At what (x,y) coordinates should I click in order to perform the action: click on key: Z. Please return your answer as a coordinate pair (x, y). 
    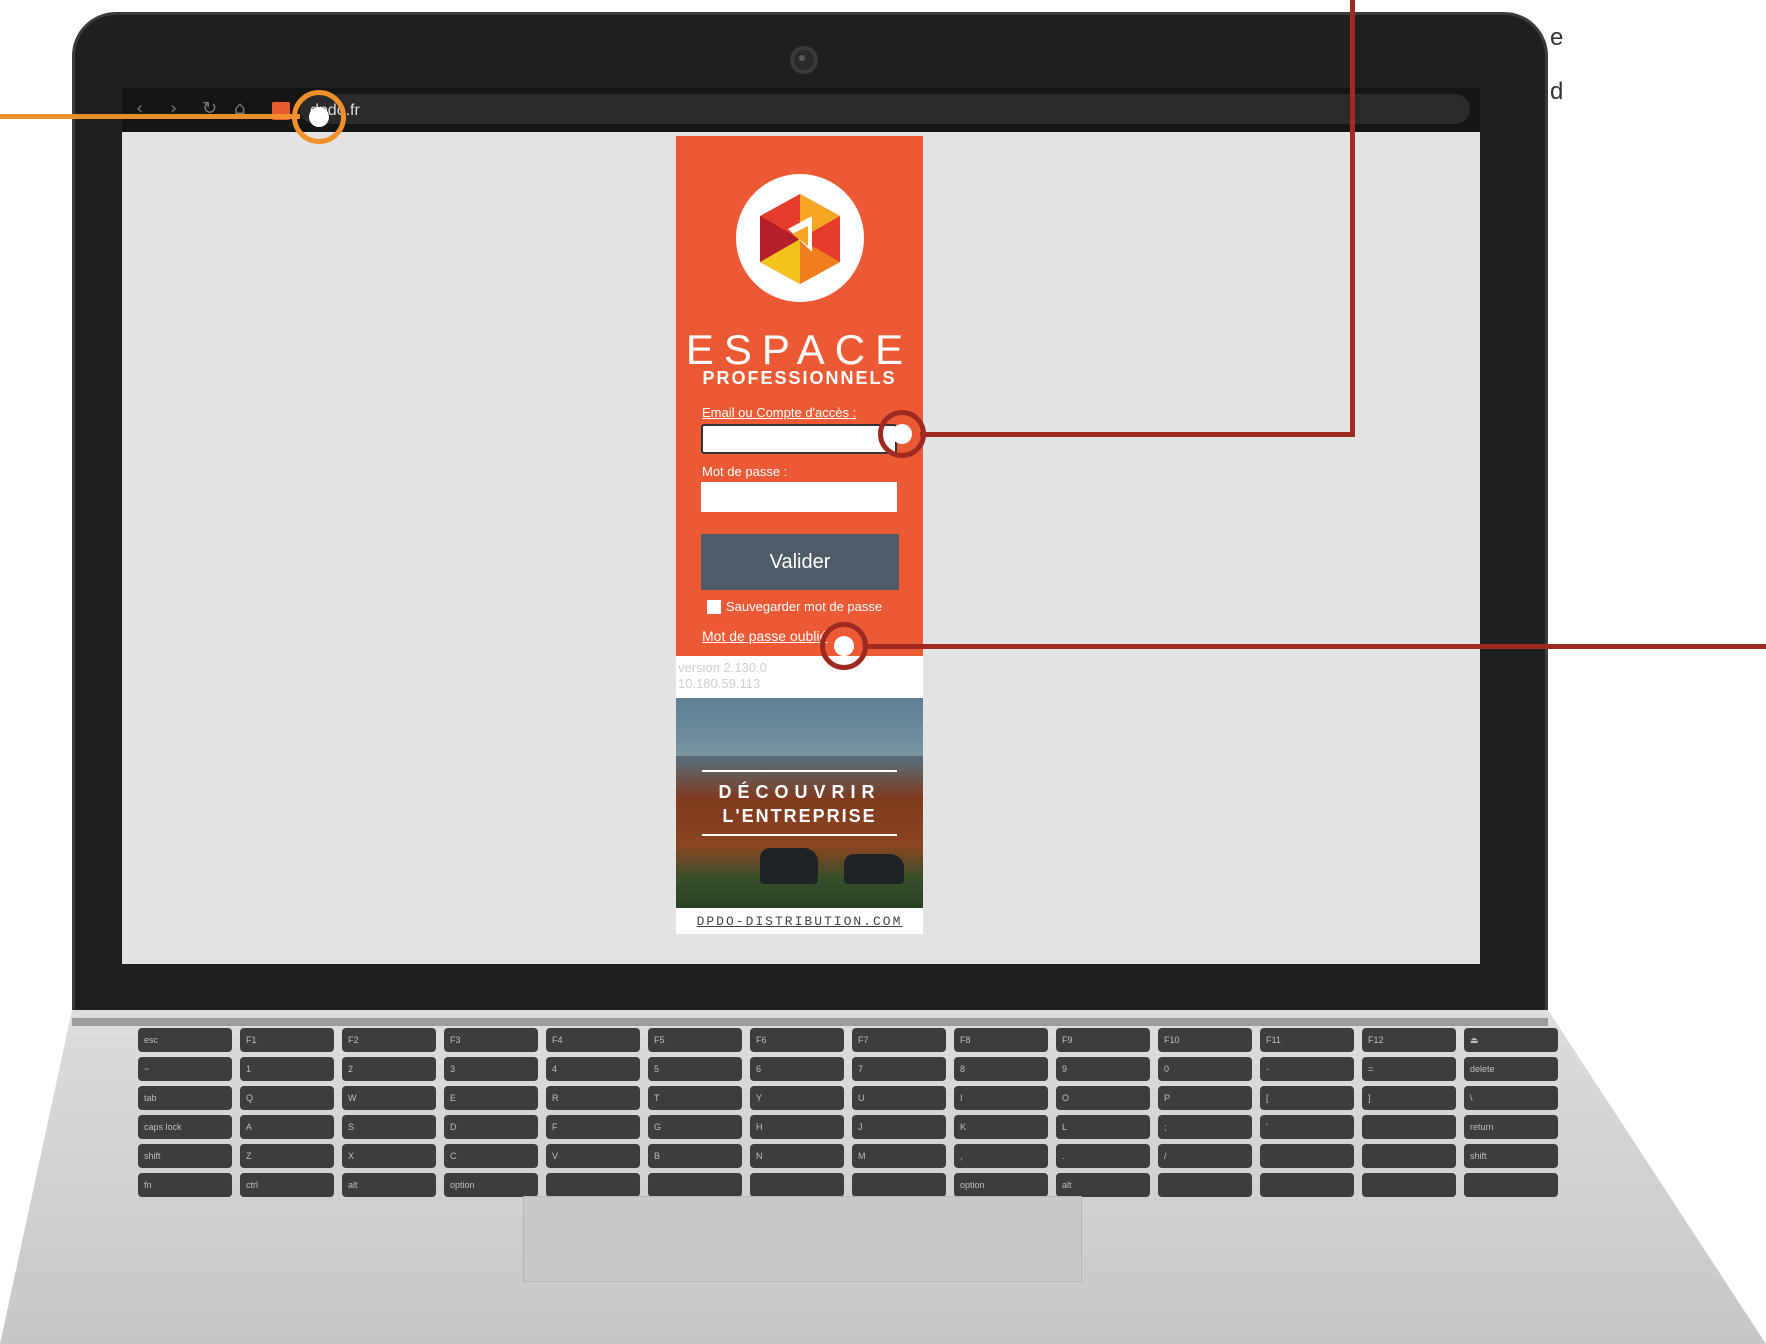
    Looking at the image, I should click on (287, 1156).